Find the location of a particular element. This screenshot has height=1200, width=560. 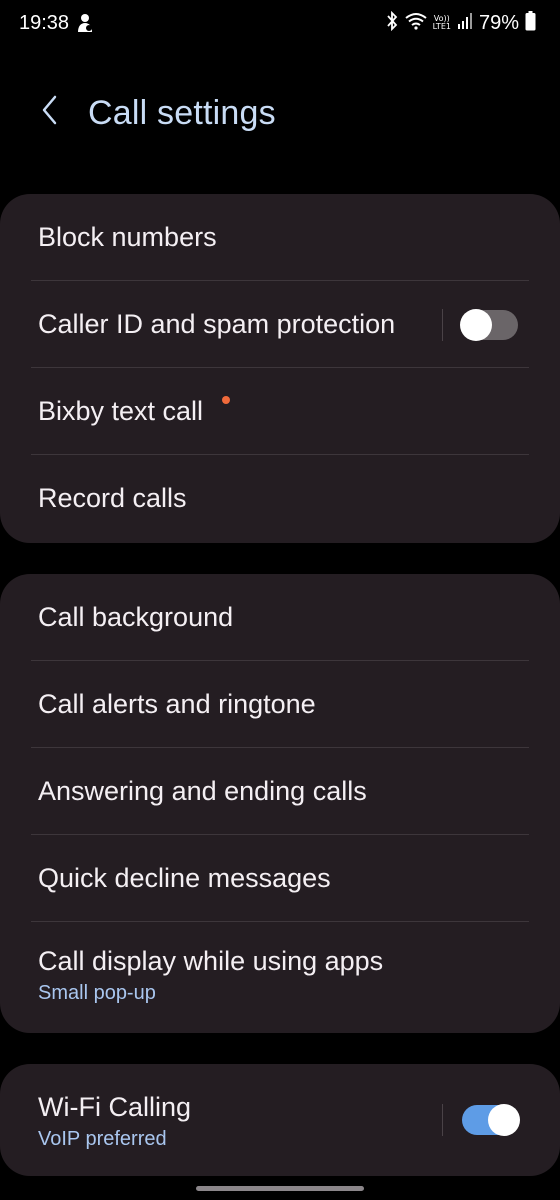

call-display-value: Small pop-up is located at coordinates (97, 993).